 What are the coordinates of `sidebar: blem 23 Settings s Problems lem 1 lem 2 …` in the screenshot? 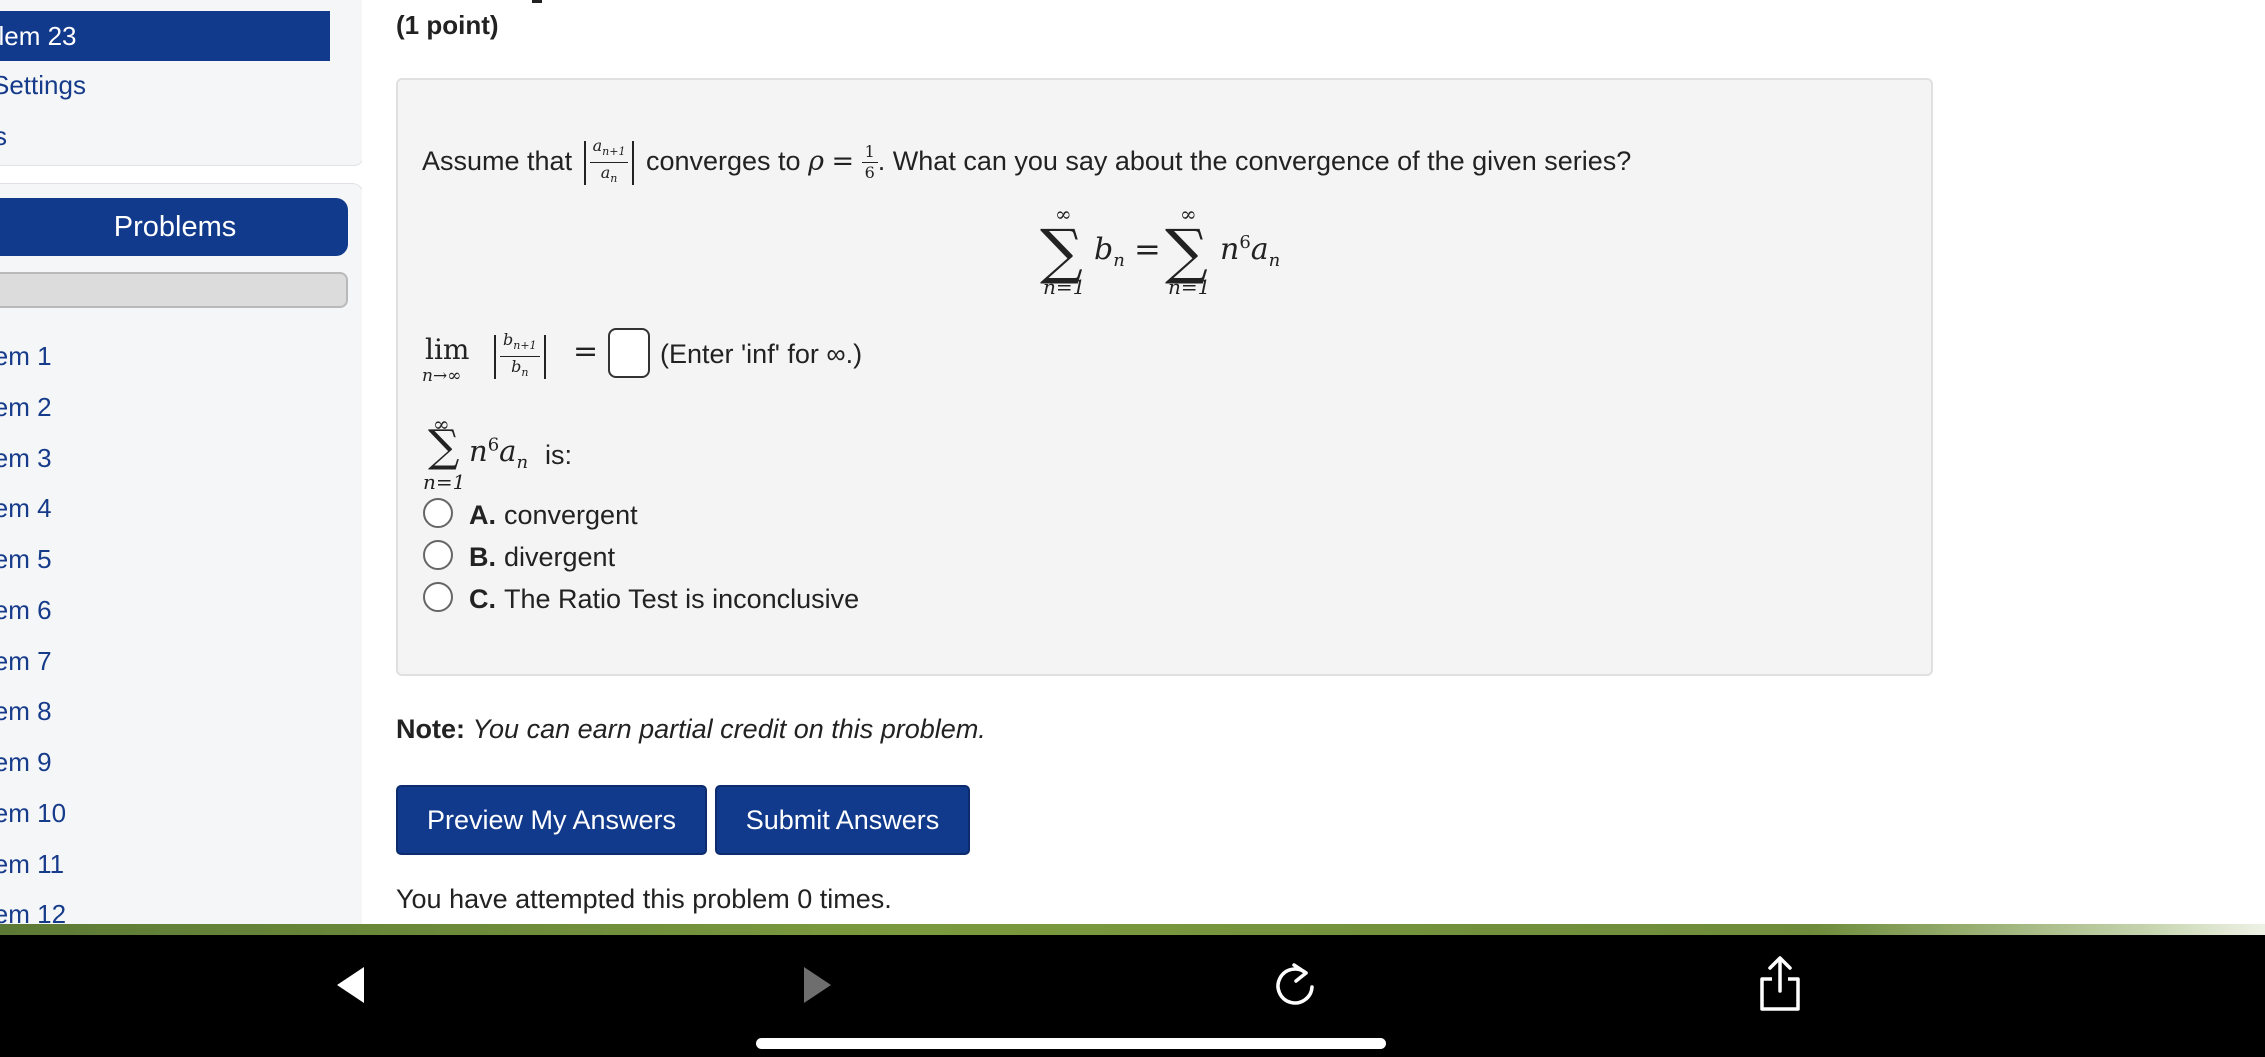 It's located at (181, 463).